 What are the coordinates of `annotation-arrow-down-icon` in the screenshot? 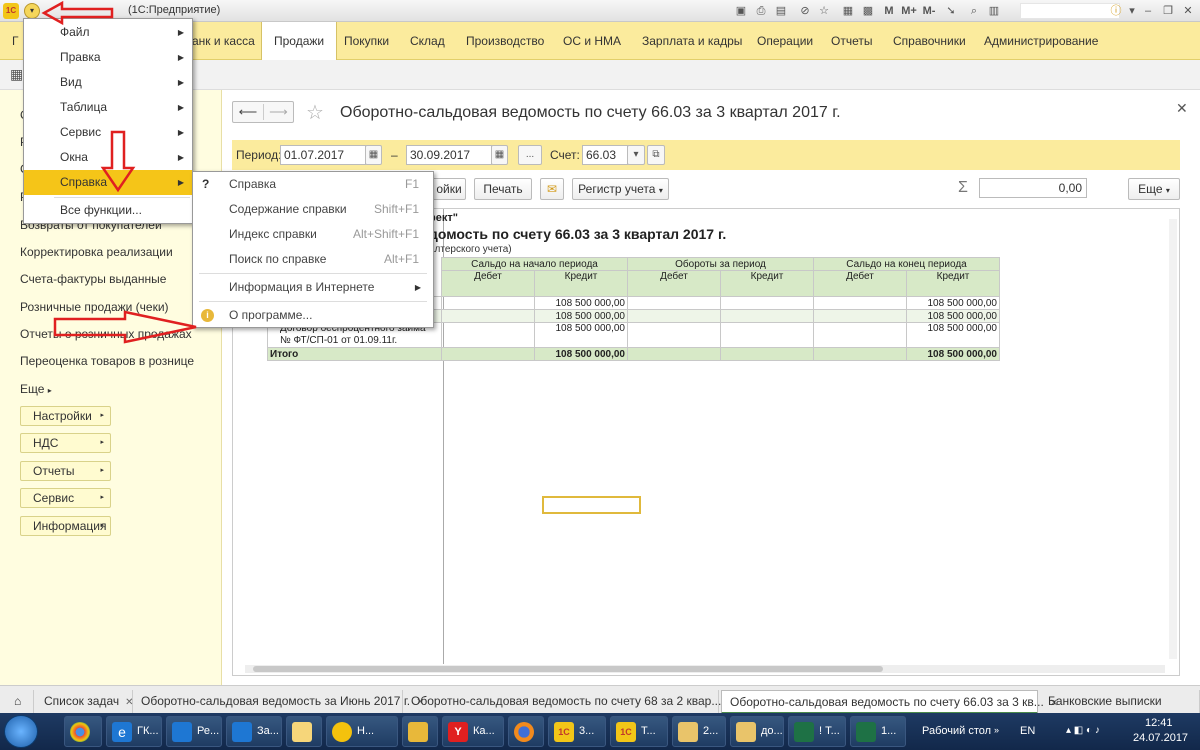 It's located at (118, 161).